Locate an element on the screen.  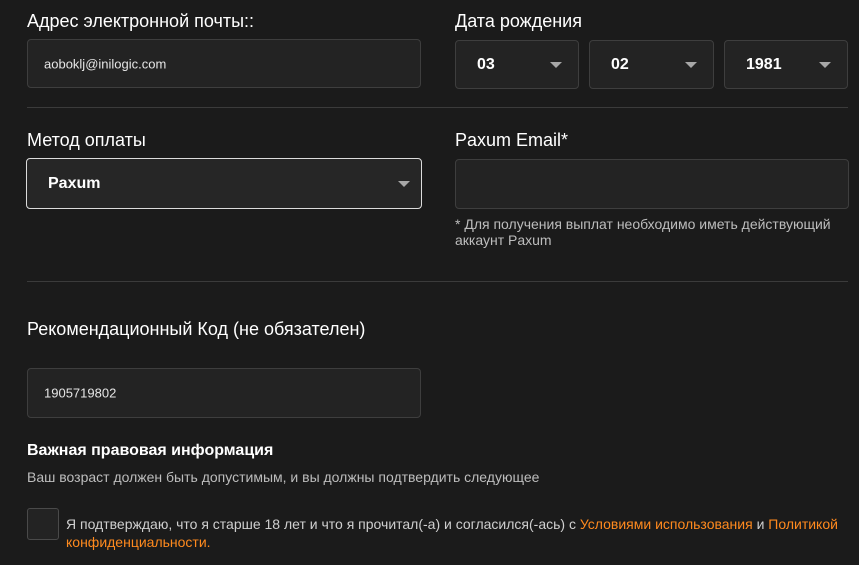
birth-day-select: 03 is located at coordinates (517, 64).